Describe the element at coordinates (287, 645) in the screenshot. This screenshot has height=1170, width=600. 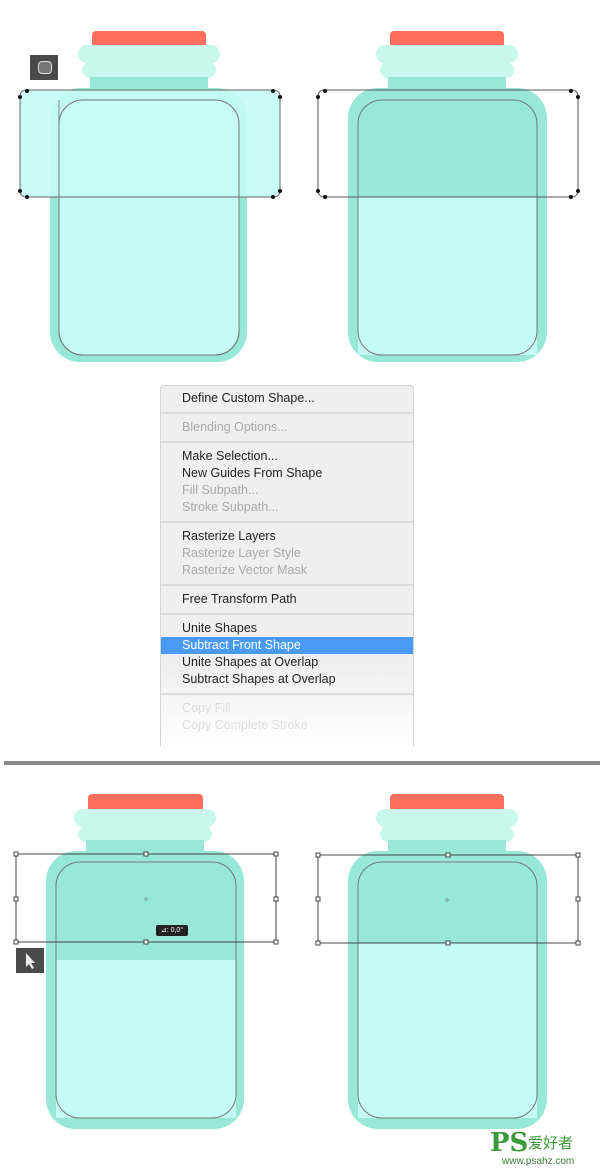
I see `menu-item-subtract-front-shape: Subtract Front Shape` at that location.